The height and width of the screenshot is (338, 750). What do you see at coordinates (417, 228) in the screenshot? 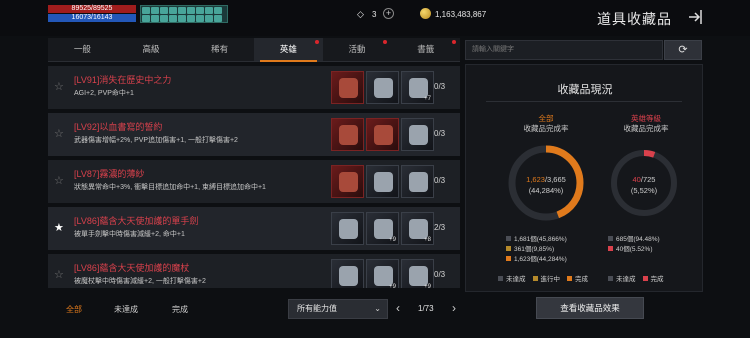
I see `equipment-slot-icon: +8` at bounding box center [417, 228].